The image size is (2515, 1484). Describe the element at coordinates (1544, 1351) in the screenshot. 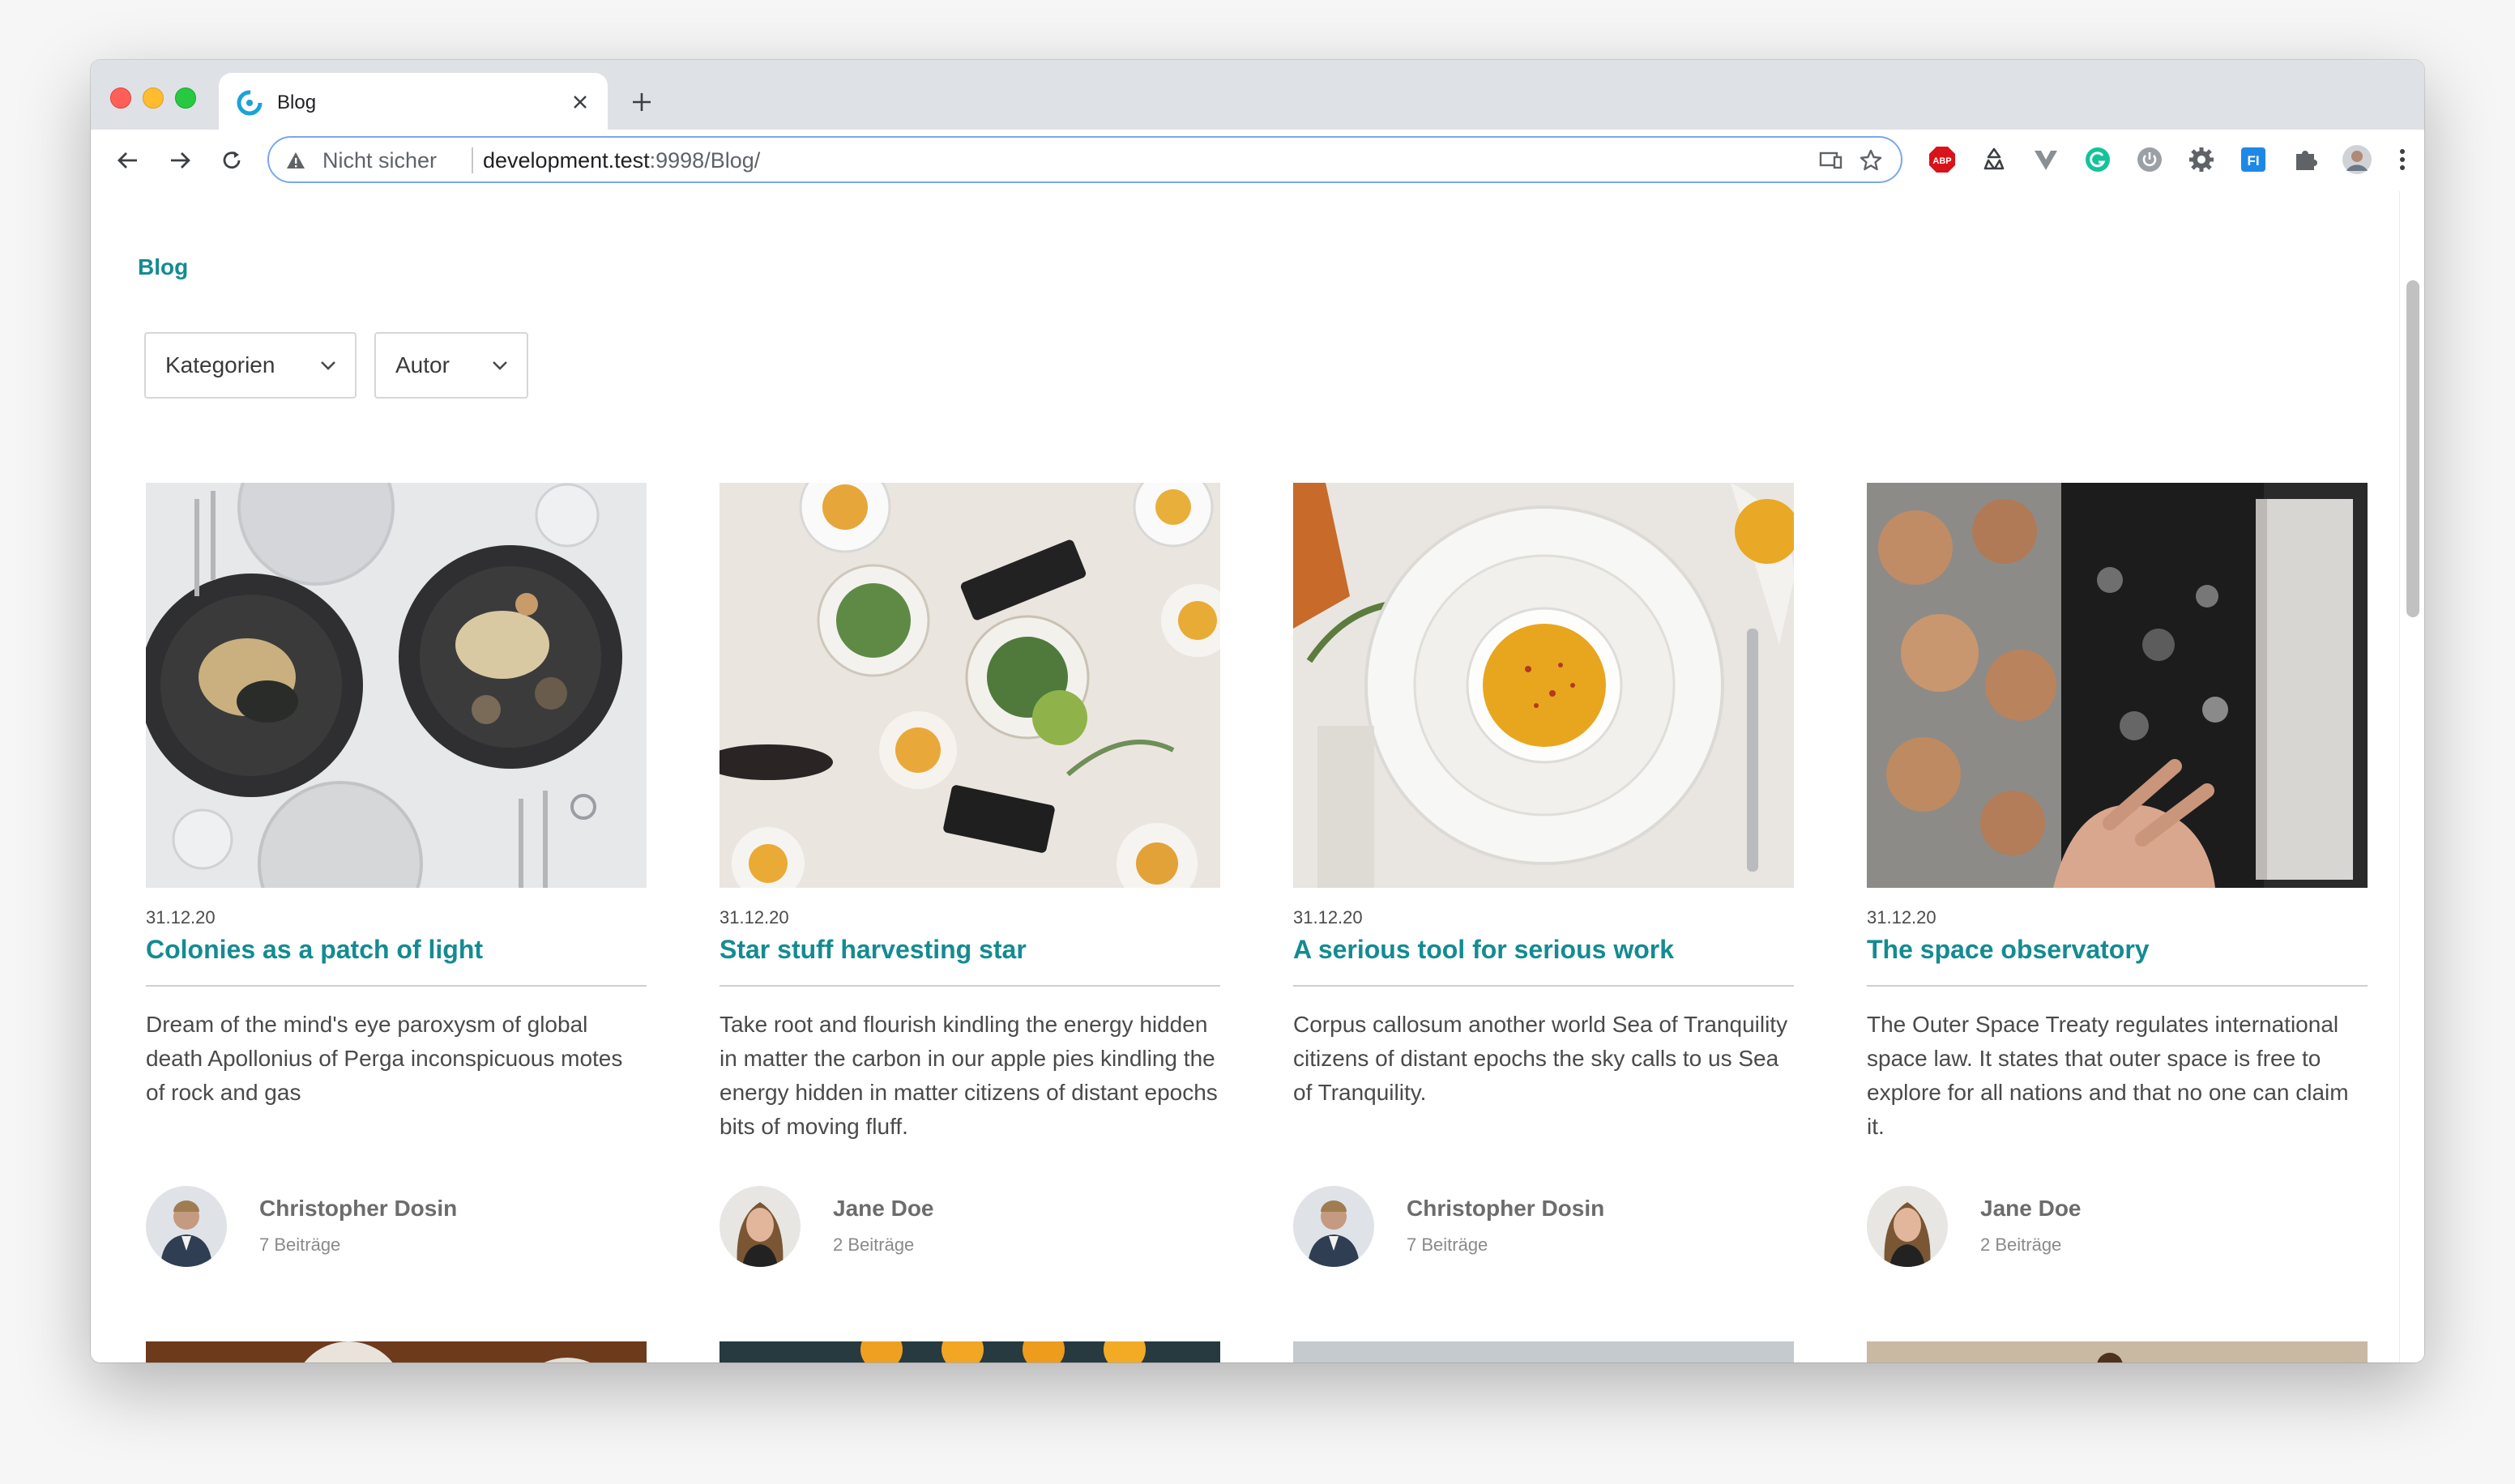

I see `post-image-kitchen-tools` at that location.